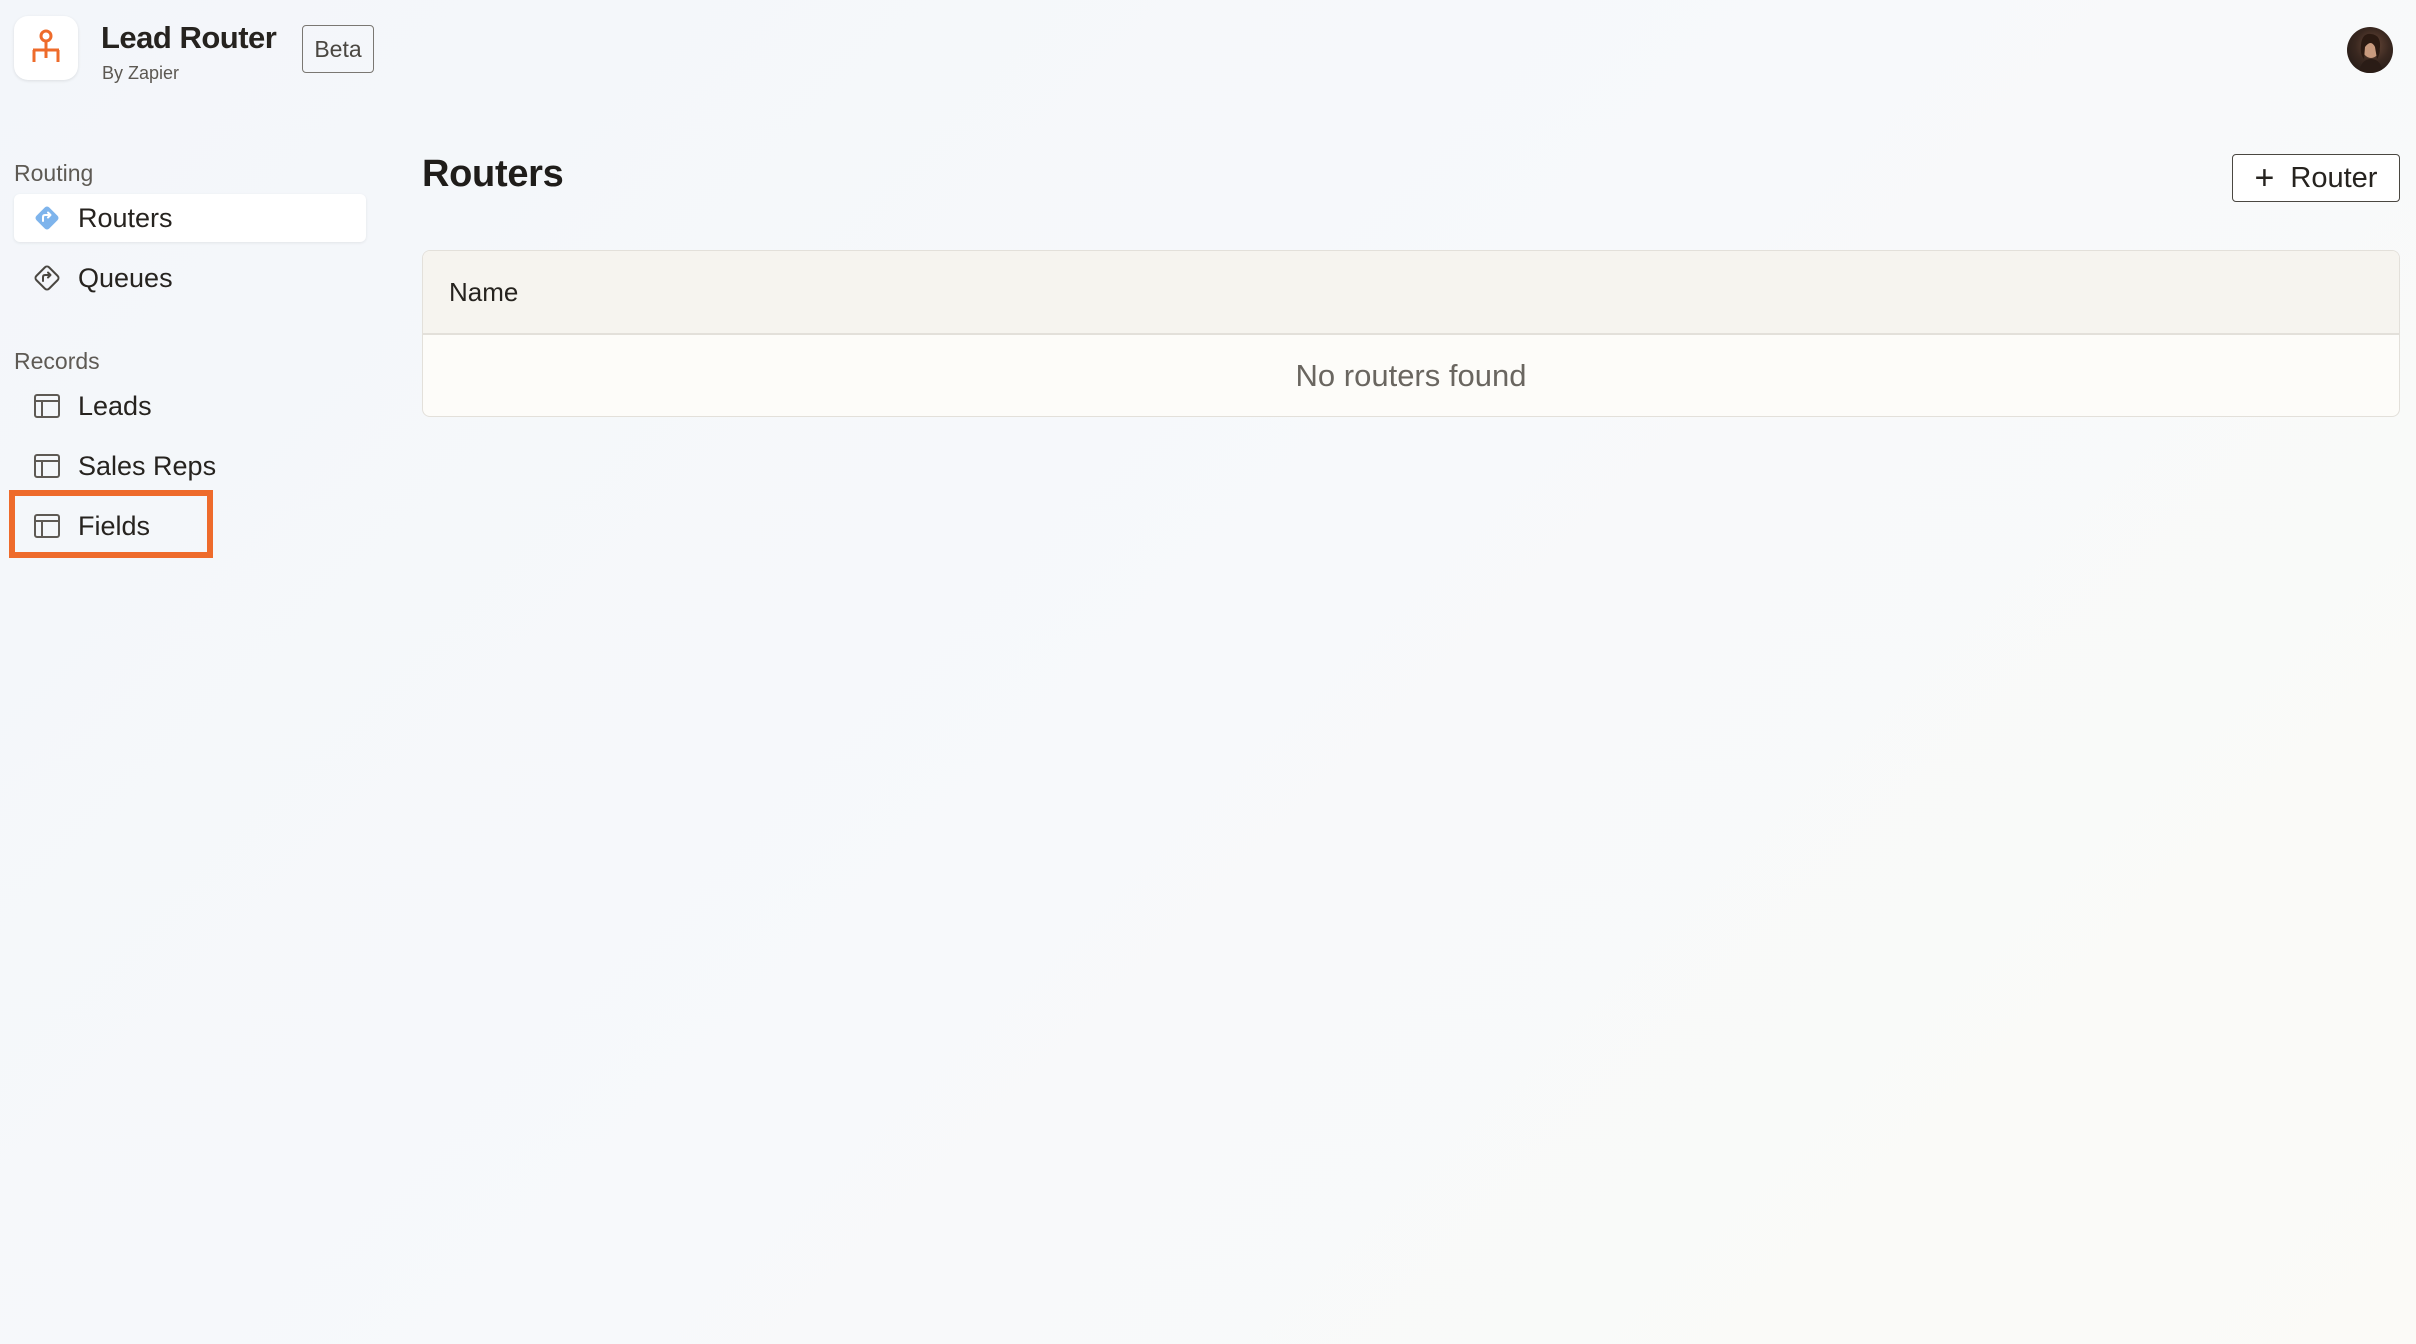 This screenshot has width=2416, height=1344. I want to click on sidebar-item-routers: Routers, so click(190, 218).